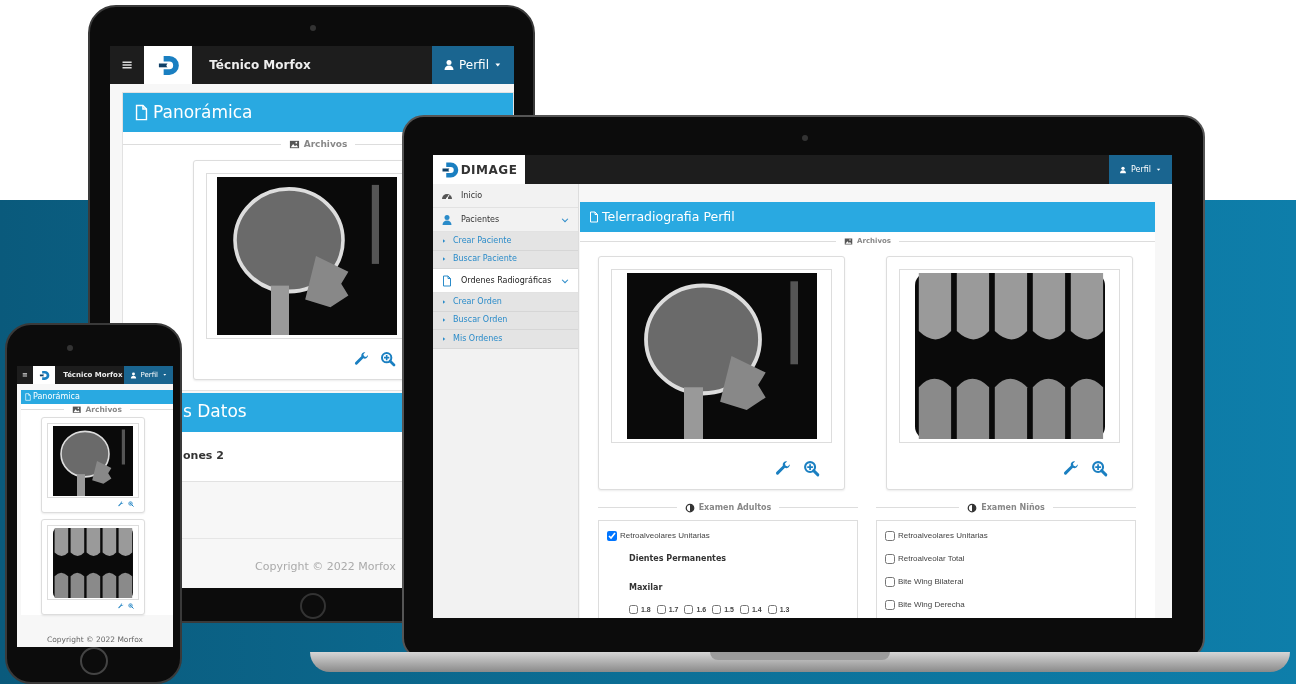 This screenshot has width=1296, height=684. I want to click on panel-title: Telerradiografia Perfil, so click(668, 216).